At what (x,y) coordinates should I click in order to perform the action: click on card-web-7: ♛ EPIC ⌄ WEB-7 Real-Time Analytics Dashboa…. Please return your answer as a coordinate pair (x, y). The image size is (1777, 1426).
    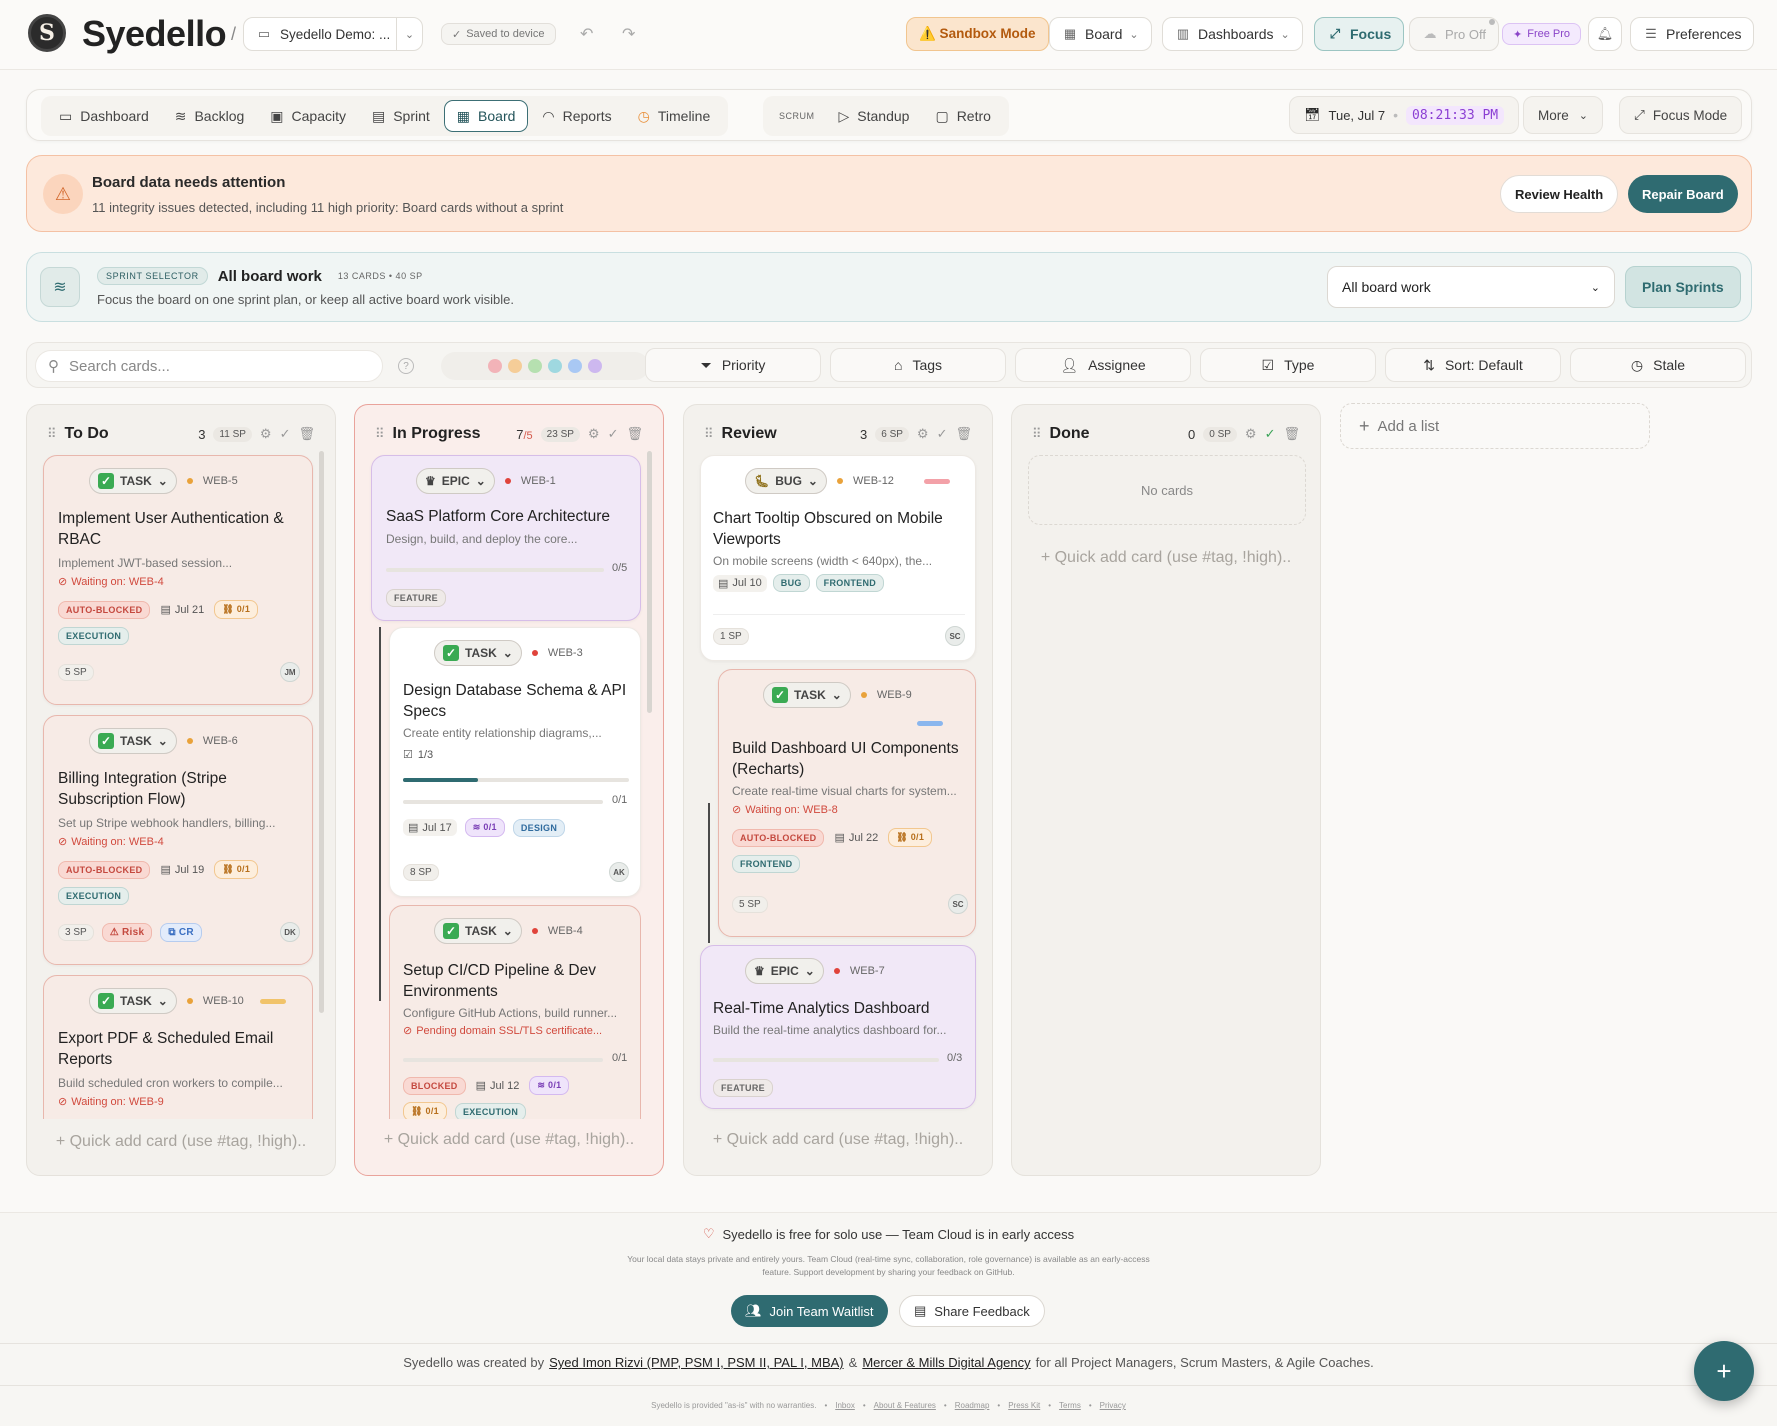
    Looking at the image, I should click on (838, 1027).